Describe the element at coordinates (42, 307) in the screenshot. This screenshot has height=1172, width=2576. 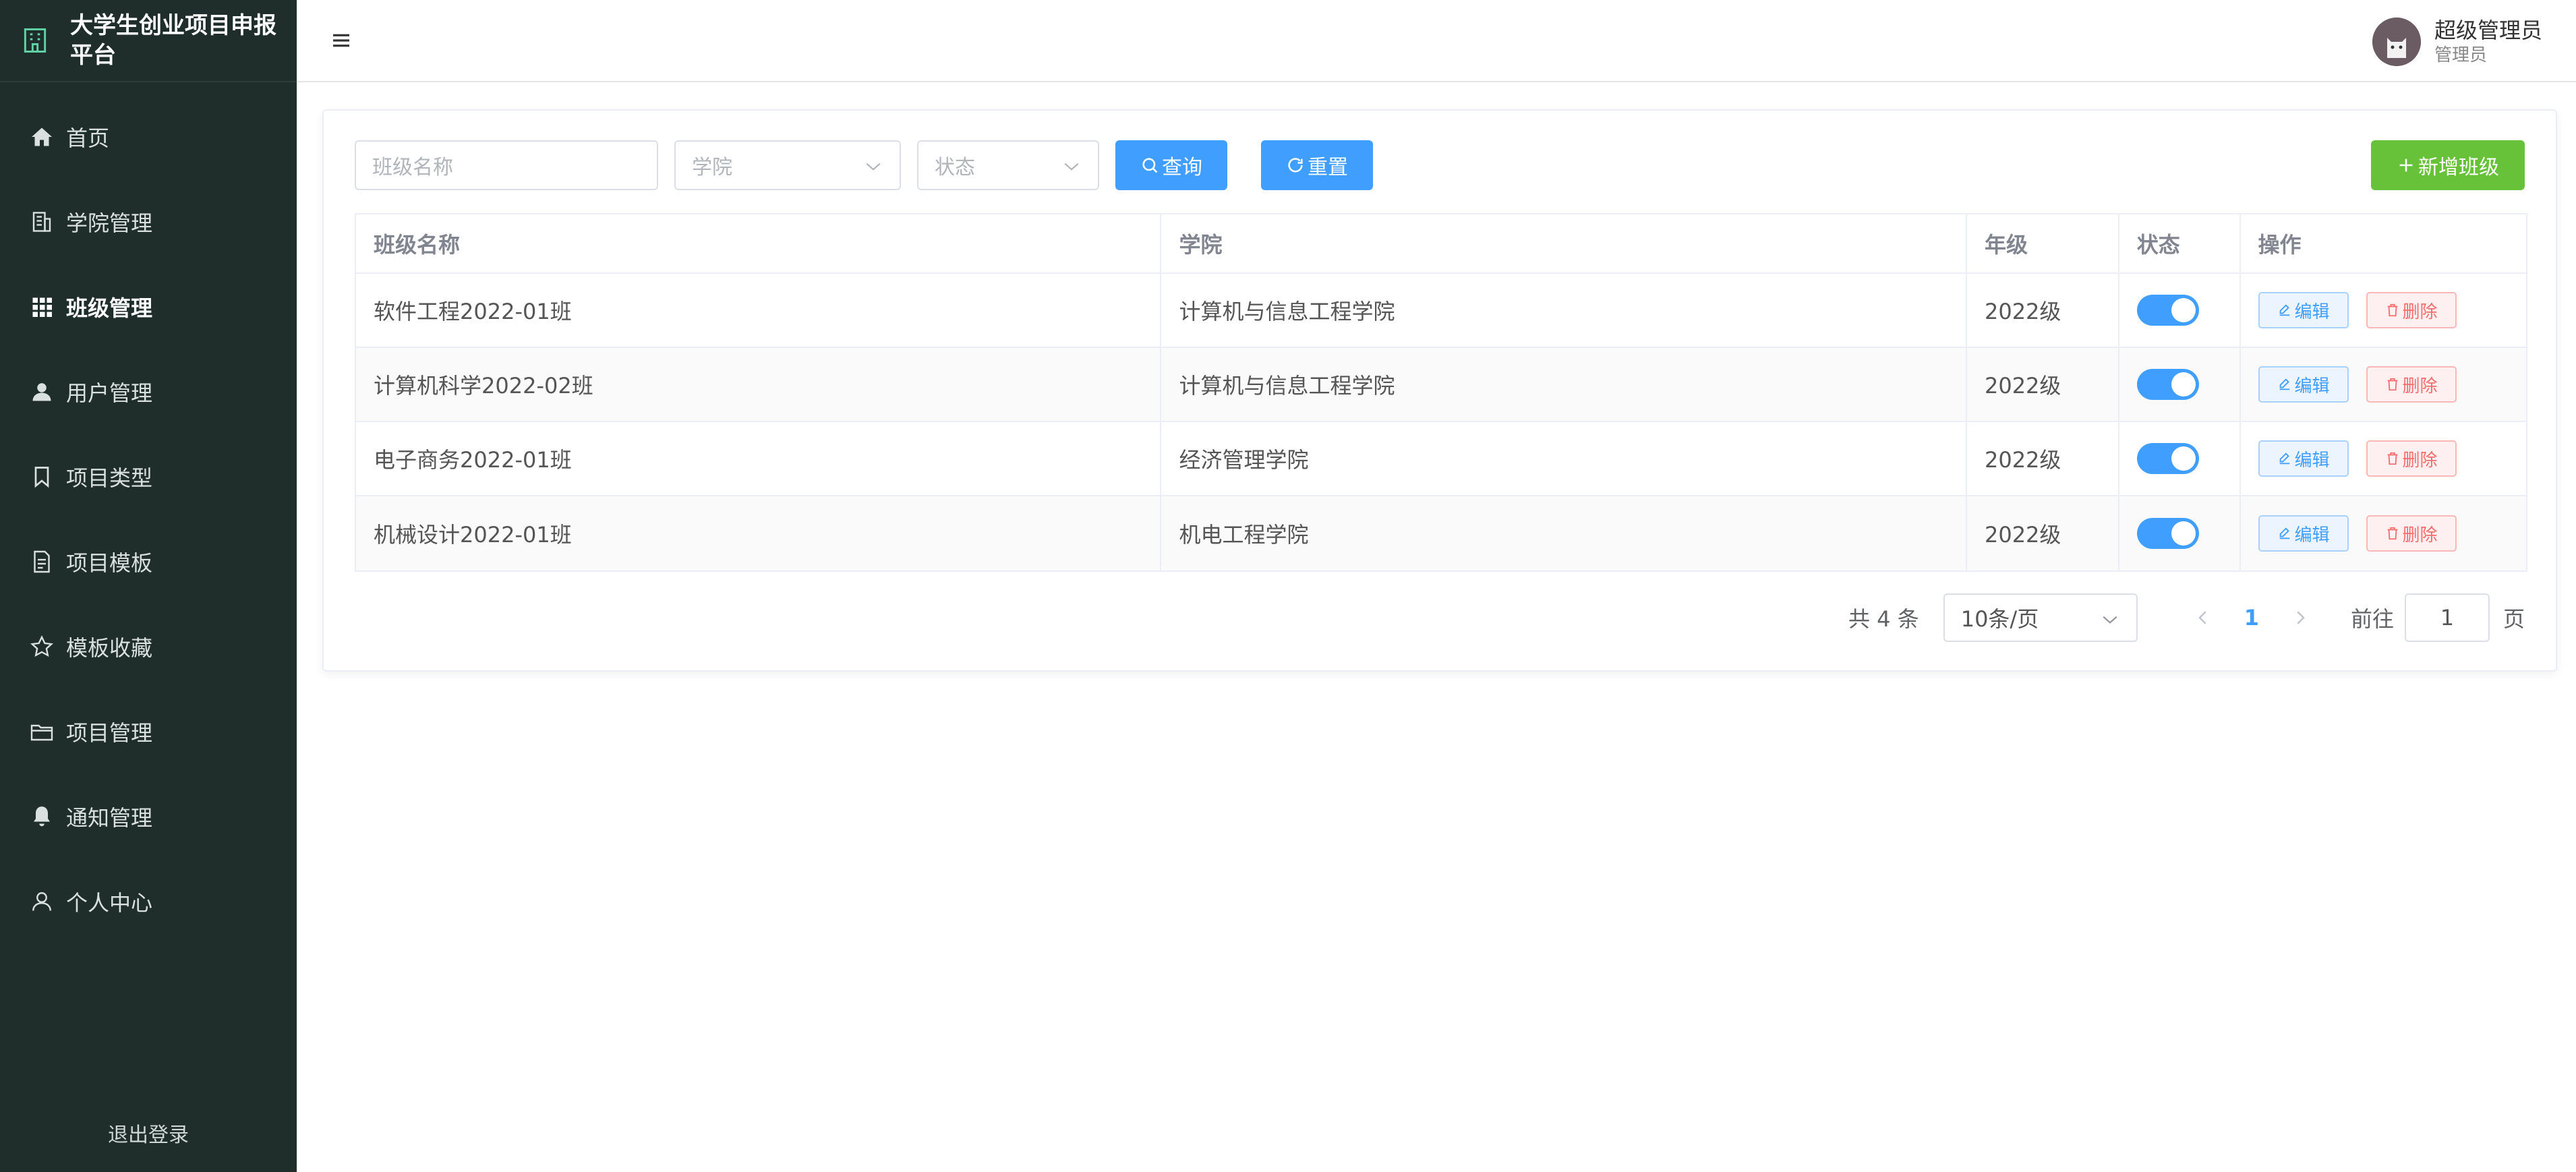
I see `grid-icon` at that location.